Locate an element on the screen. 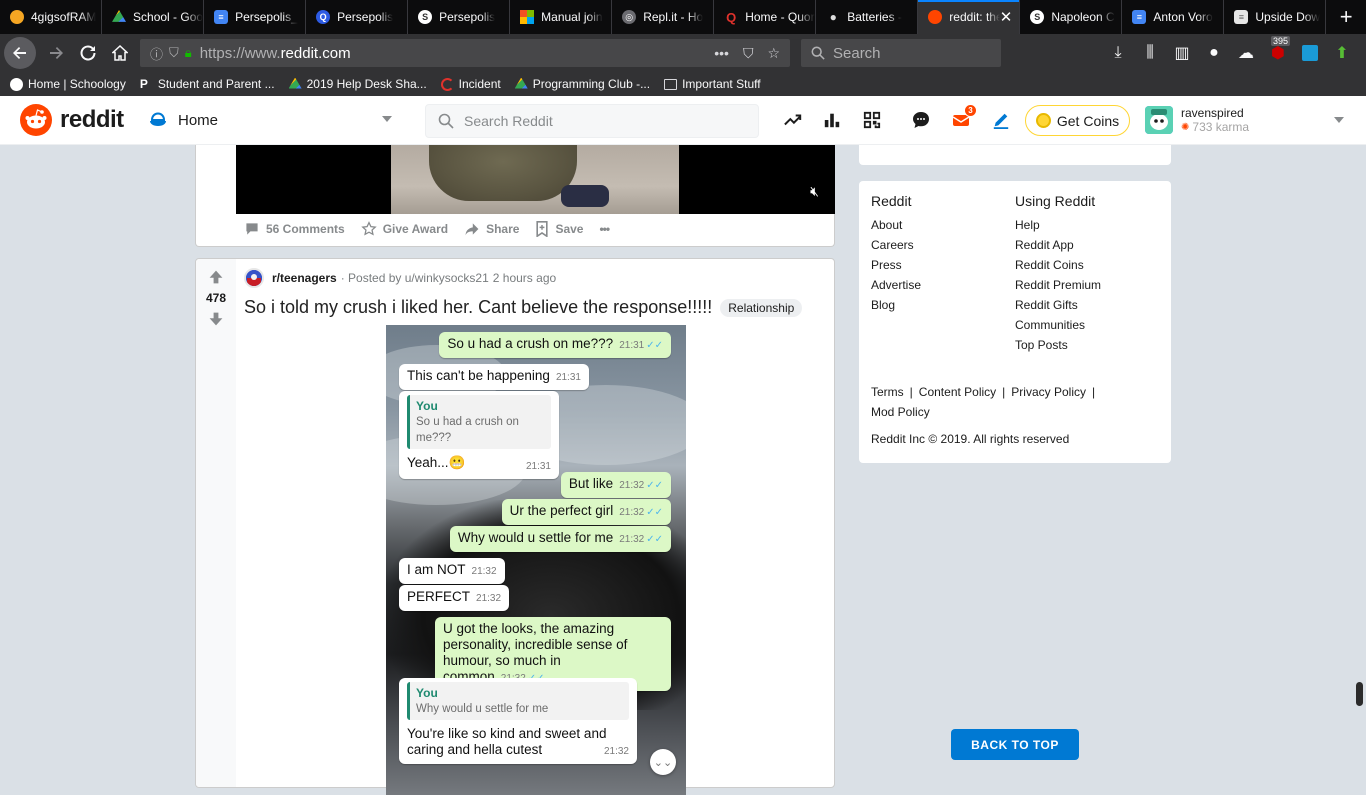  browser-tab: ● Batteries - is located at coordinates (867, 17).